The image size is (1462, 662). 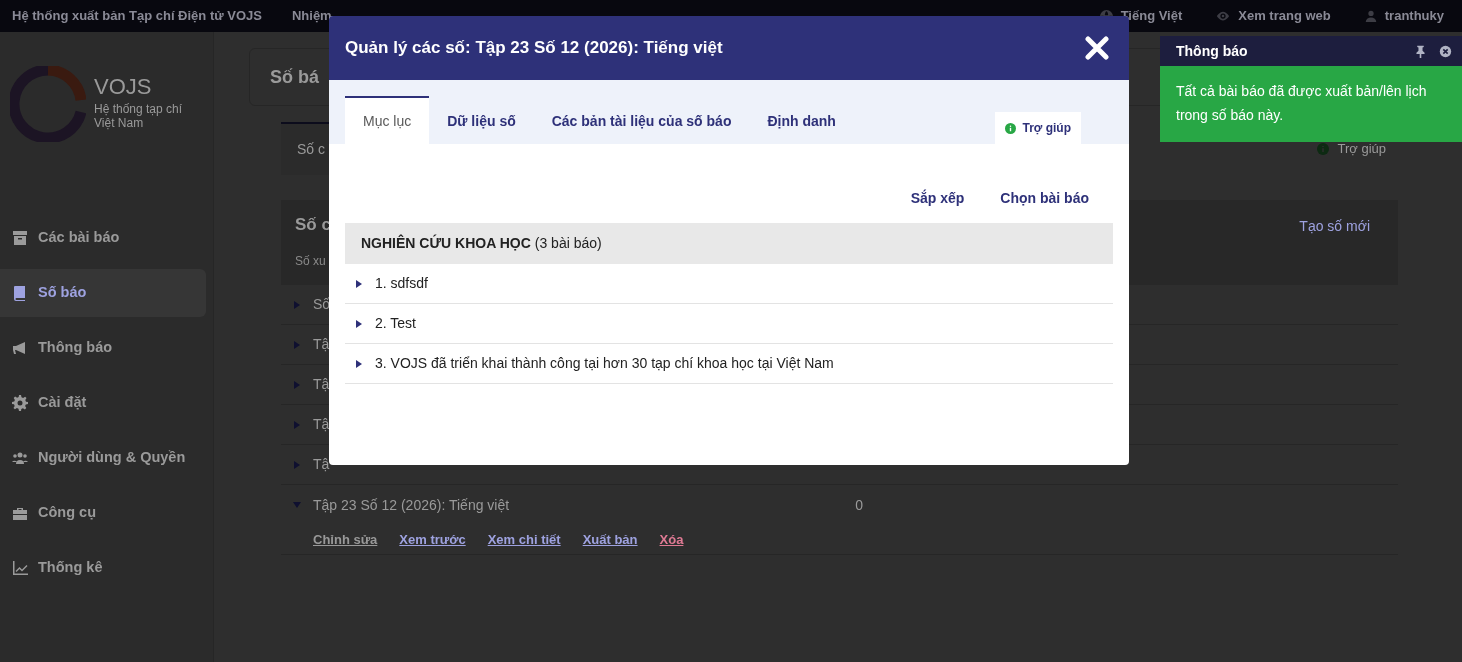 I want to click on panel-subtitle: Số xu, so click(x=311, y=261).